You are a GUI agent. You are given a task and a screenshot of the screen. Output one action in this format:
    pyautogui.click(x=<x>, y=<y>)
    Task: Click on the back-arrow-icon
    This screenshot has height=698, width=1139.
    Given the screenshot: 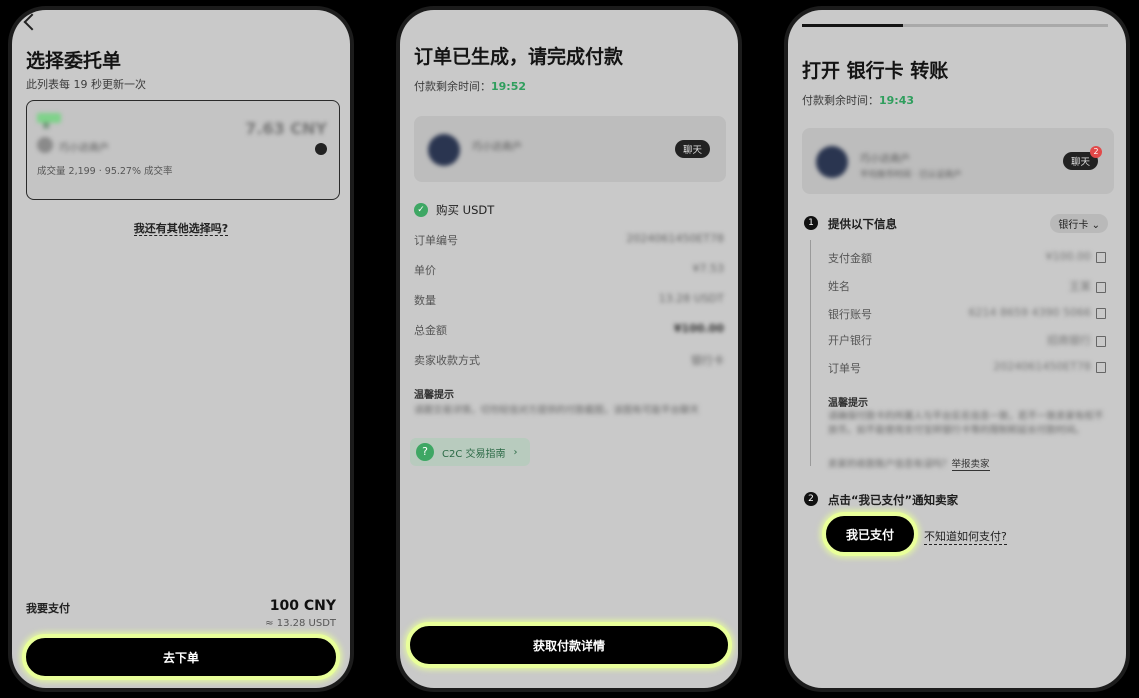 What is the action you would take?
    pyautogui.click(x=32, y=22)
    